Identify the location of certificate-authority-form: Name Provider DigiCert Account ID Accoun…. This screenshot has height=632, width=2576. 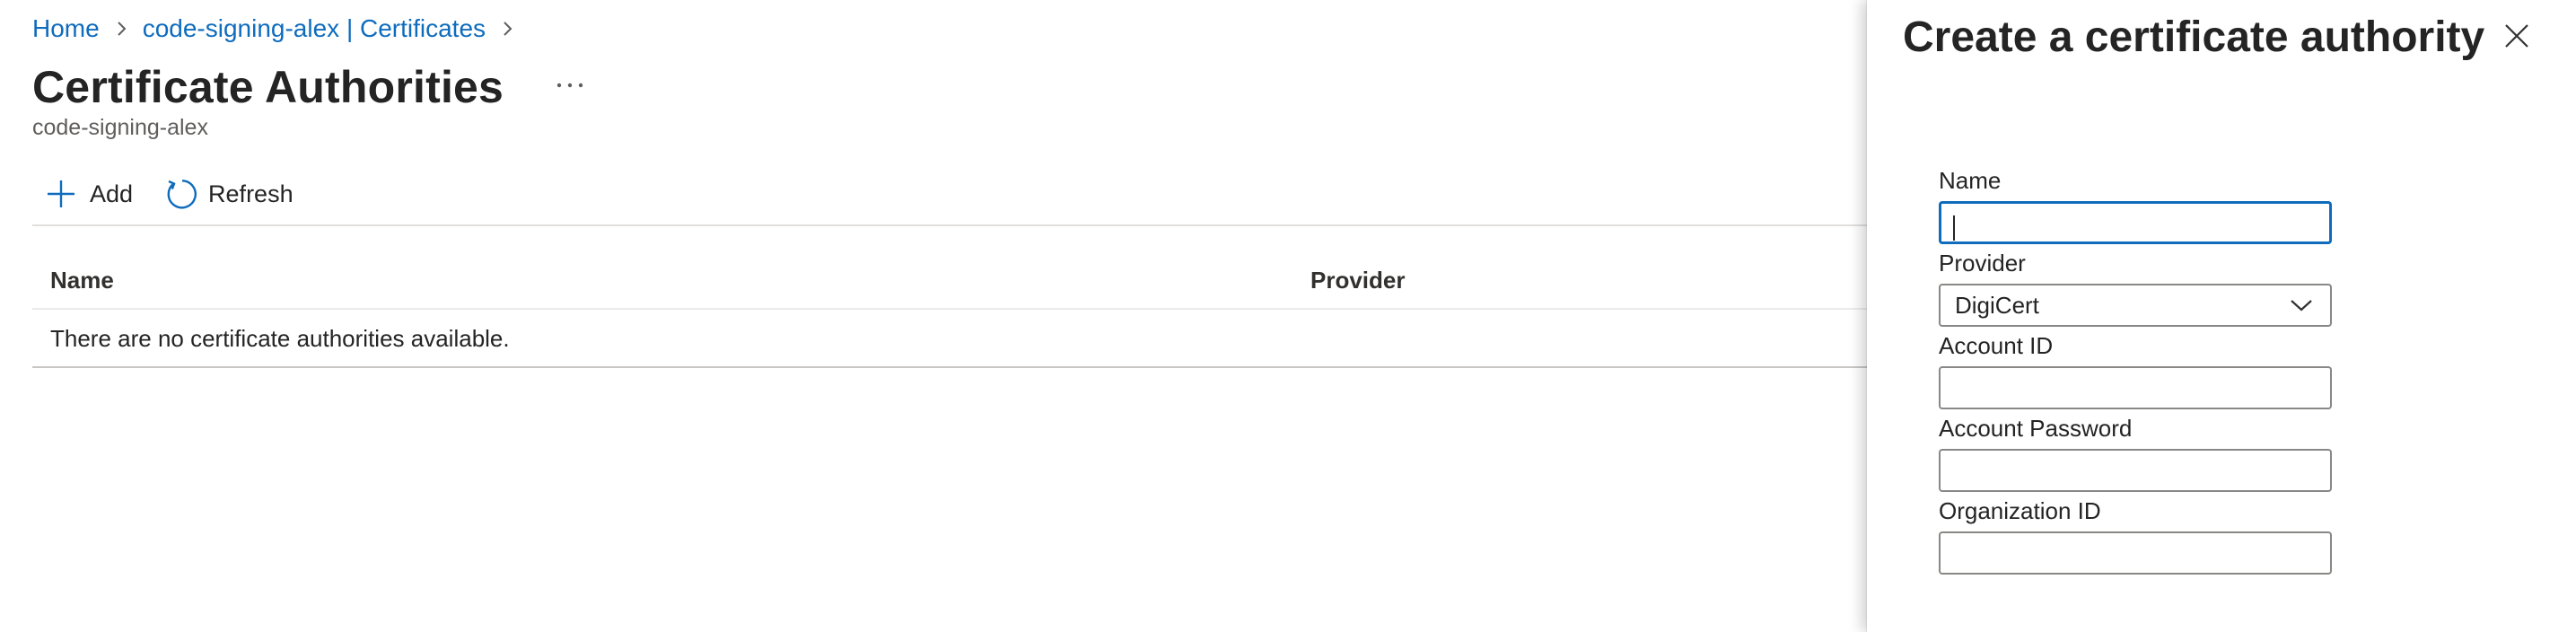
(2136, 371).